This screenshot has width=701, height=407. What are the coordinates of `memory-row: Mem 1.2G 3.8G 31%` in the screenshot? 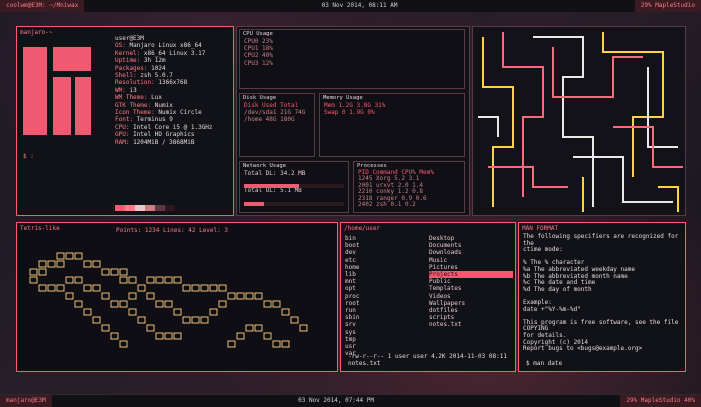 It's located at (355, 105).